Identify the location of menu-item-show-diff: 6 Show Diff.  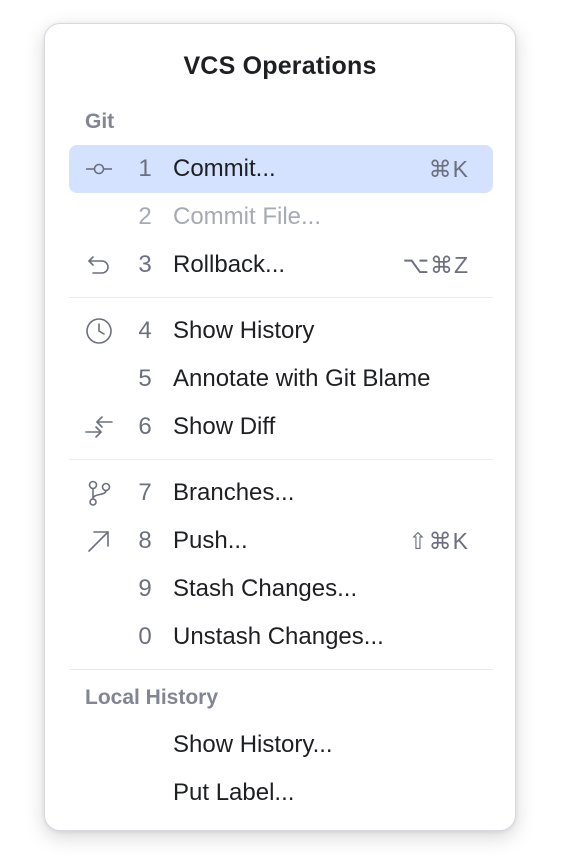
(281, 427).